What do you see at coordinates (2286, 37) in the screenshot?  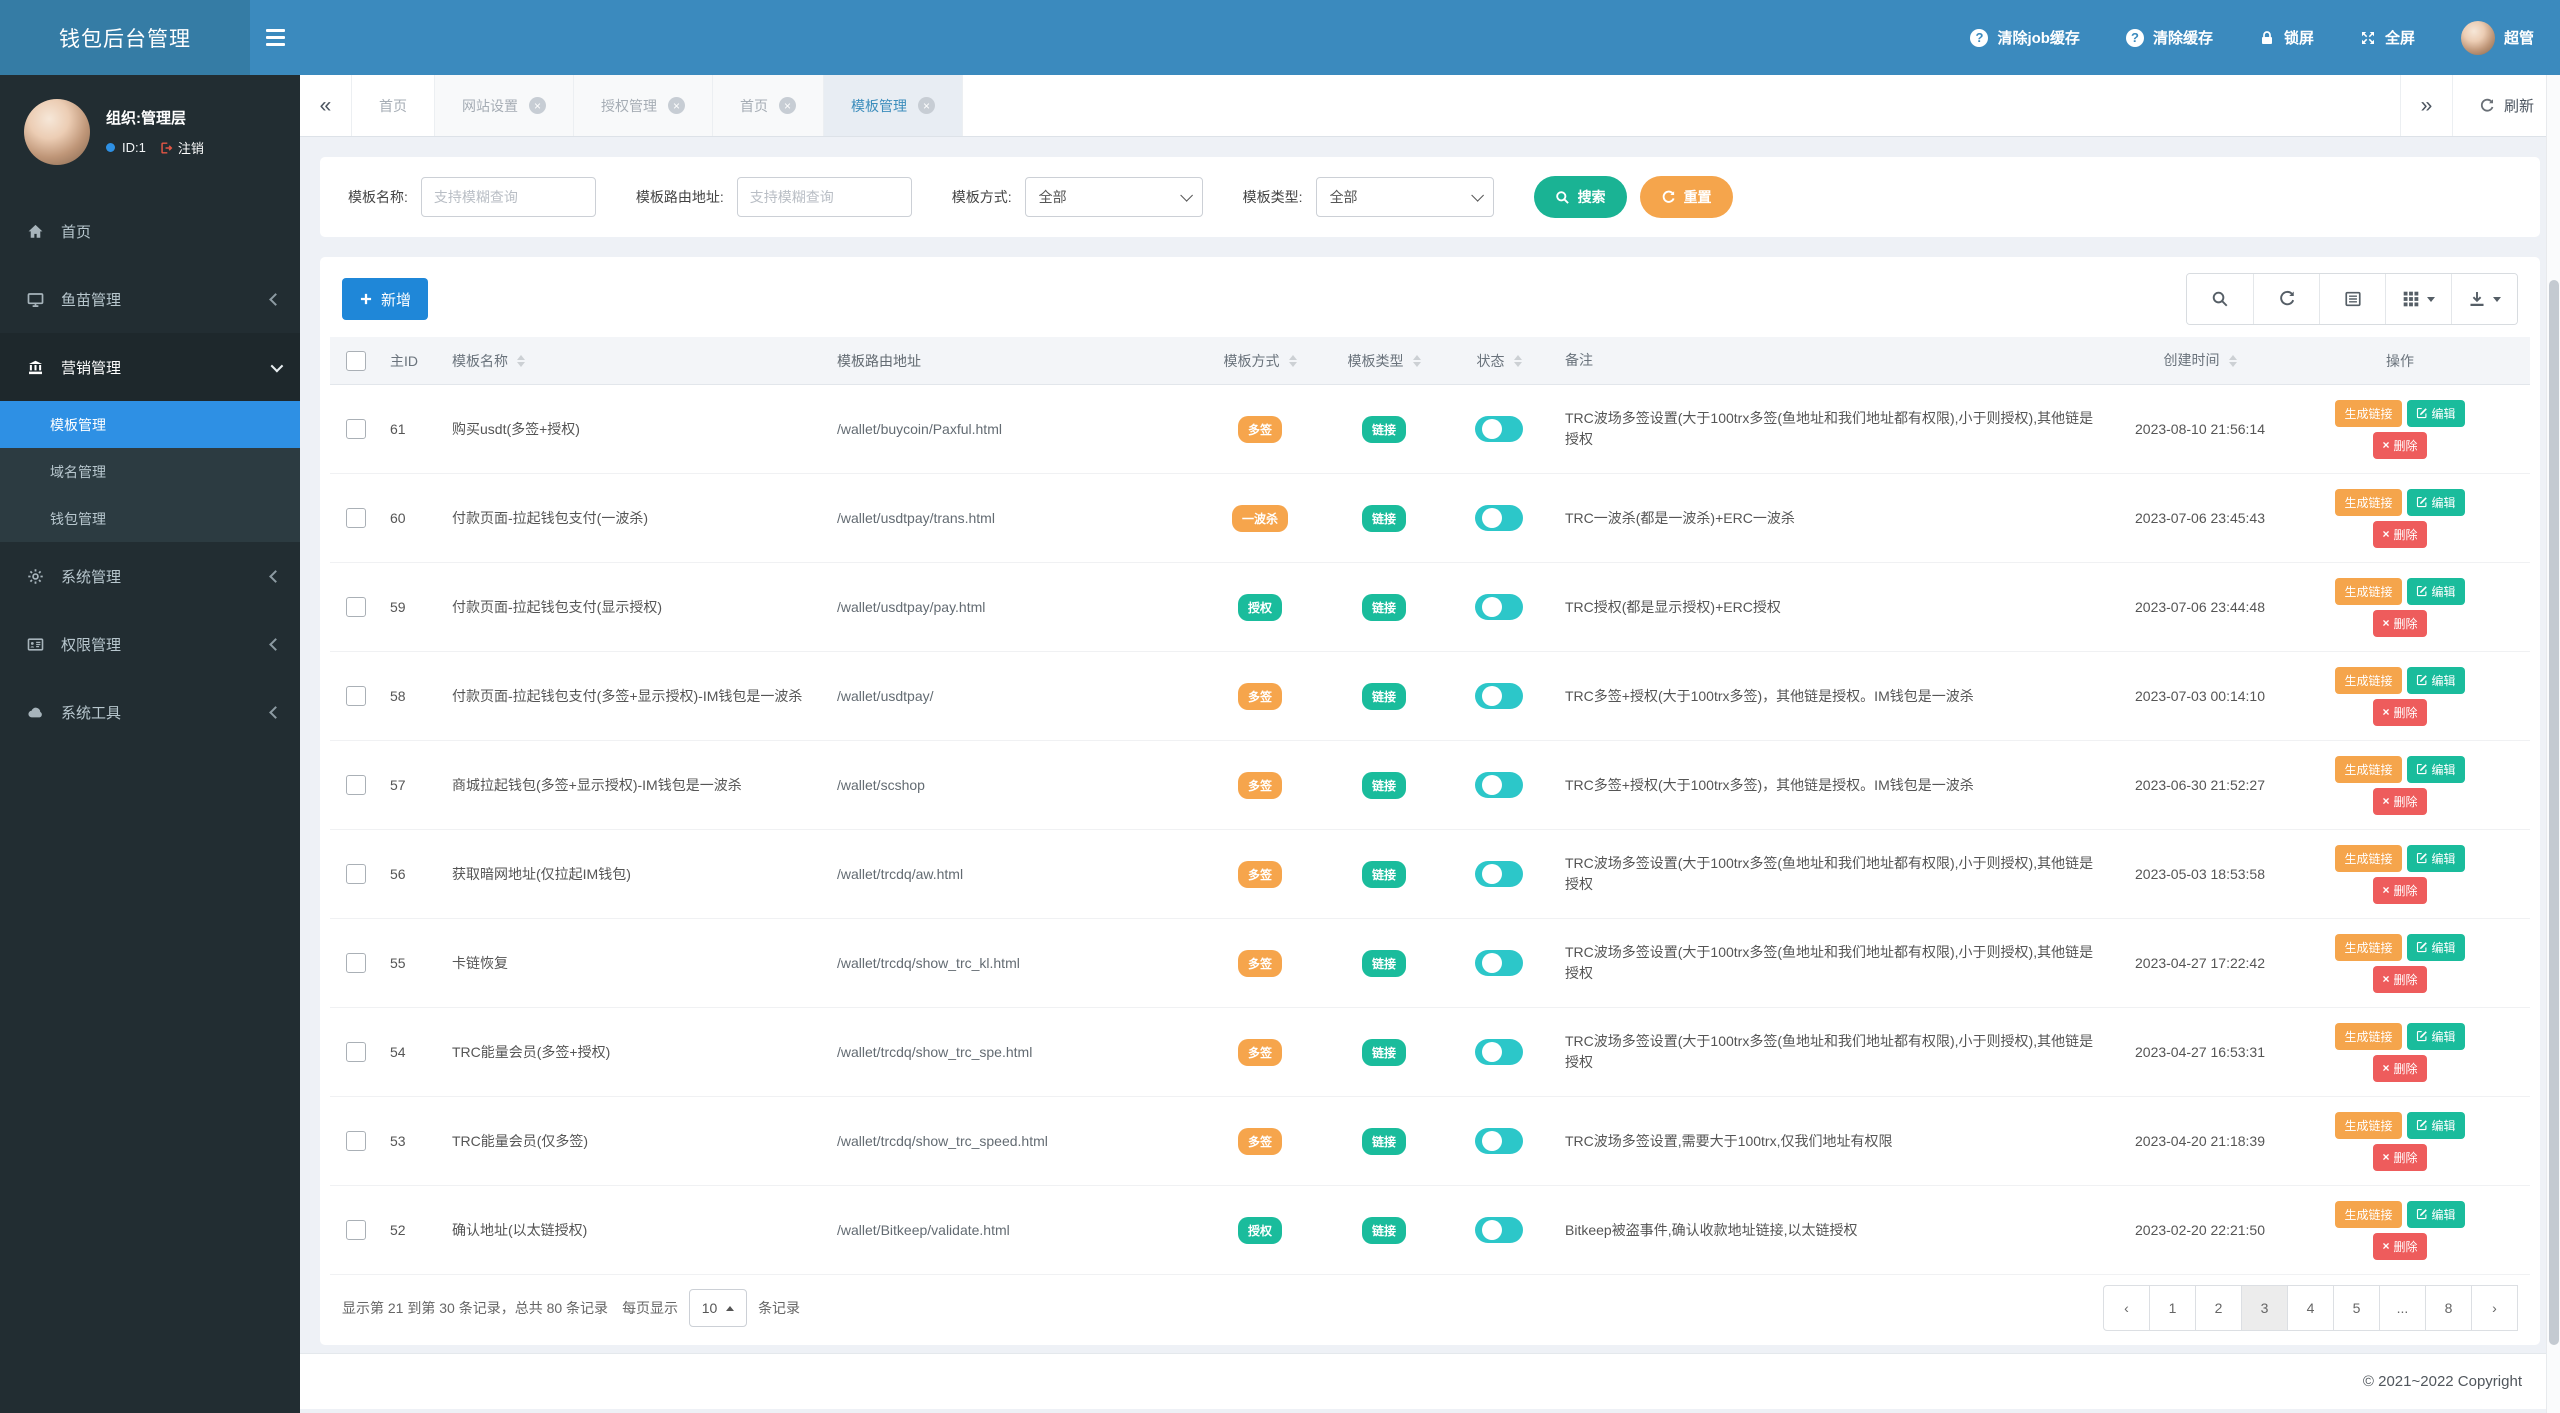 I see `lock-screen-link: 锁屏` at bounding box center [2286, 37].